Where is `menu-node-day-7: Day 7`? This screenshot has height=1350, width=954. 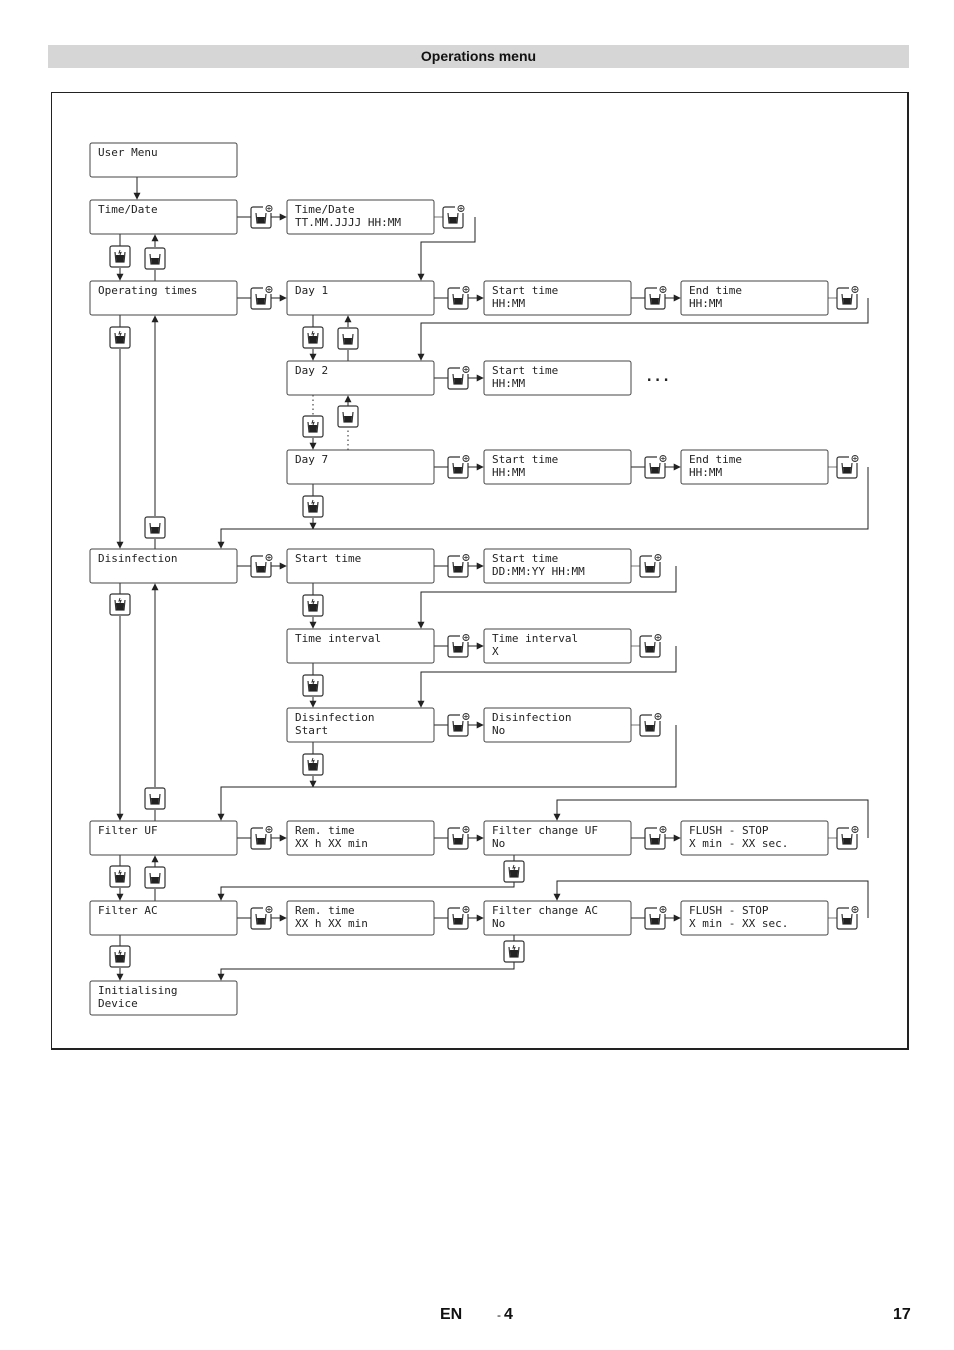
menu-node-day-7: Day 7 is located at coordinates (360, 467).